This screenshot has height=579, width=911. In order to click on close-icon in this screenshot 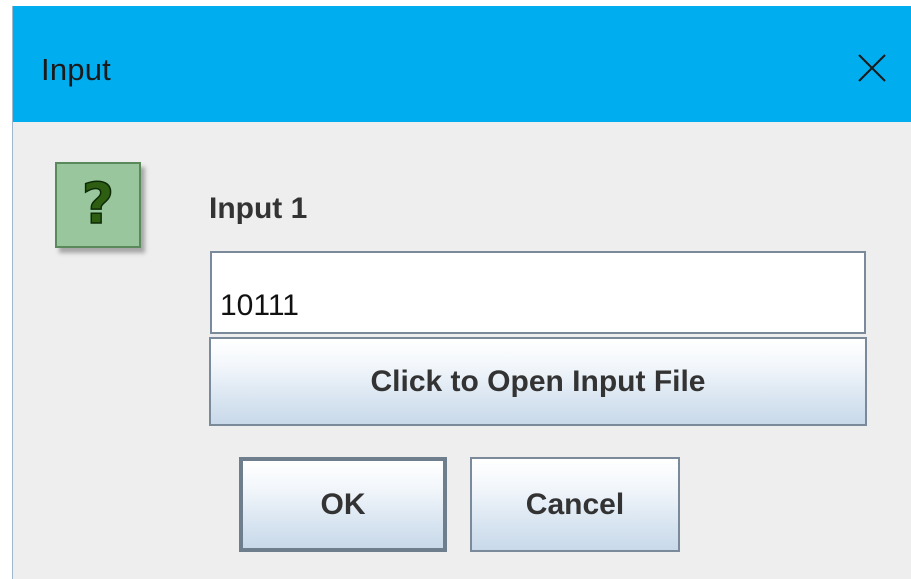, I will do `click(872, 68)`.